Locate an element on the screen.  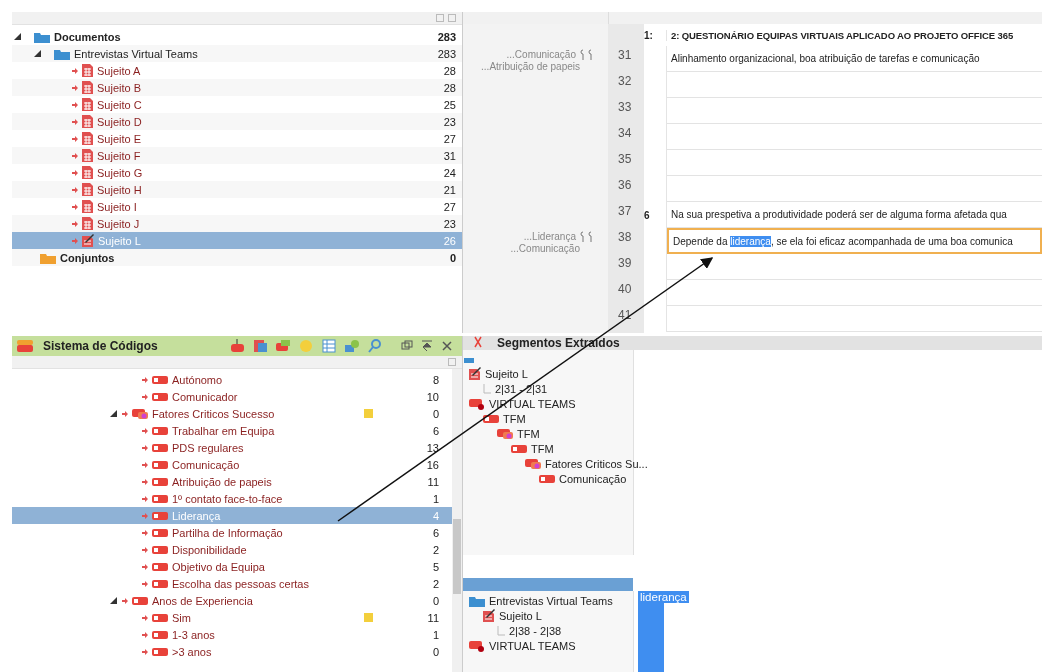
tree-item: Sujeito J 23 is located at coordinates (237, 223).